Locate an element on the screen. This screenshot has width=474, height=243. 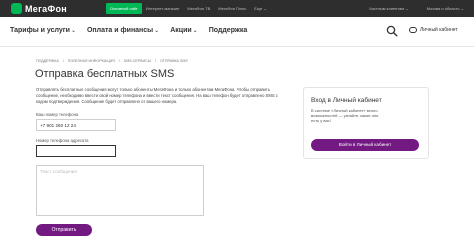
nav-item-promos: Акции⌄ is located at coordinates (184, 30).